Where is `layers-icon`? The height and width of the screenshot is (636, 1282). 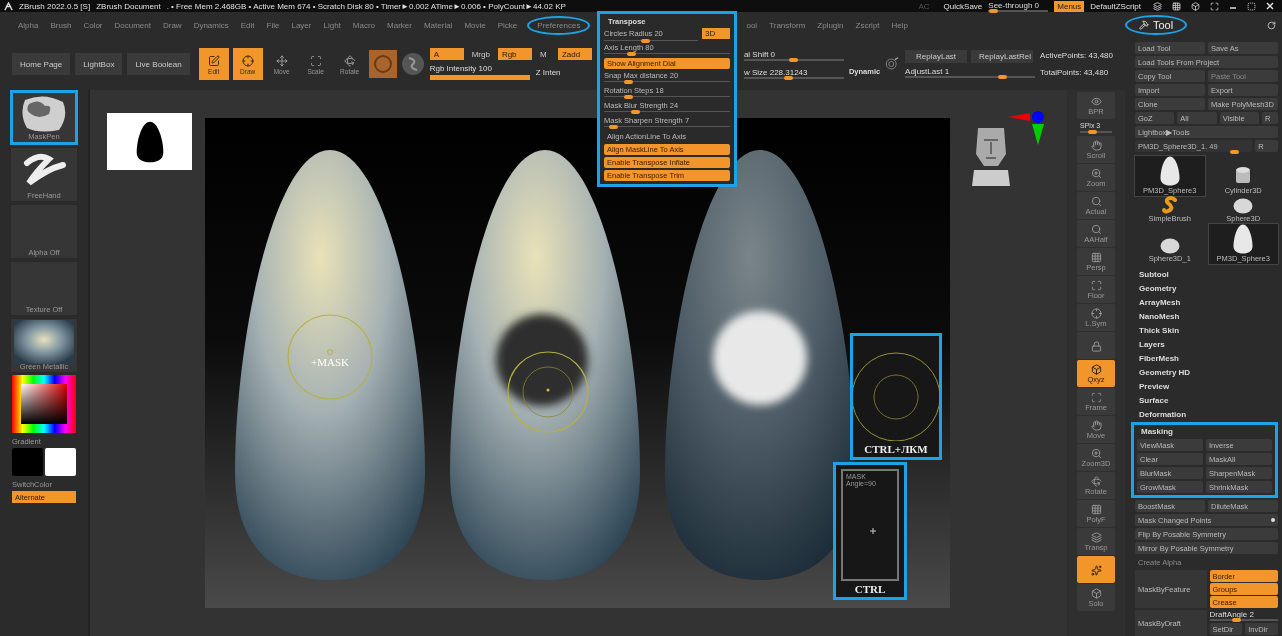
layers-icon is located at coordinates (1096, 537).